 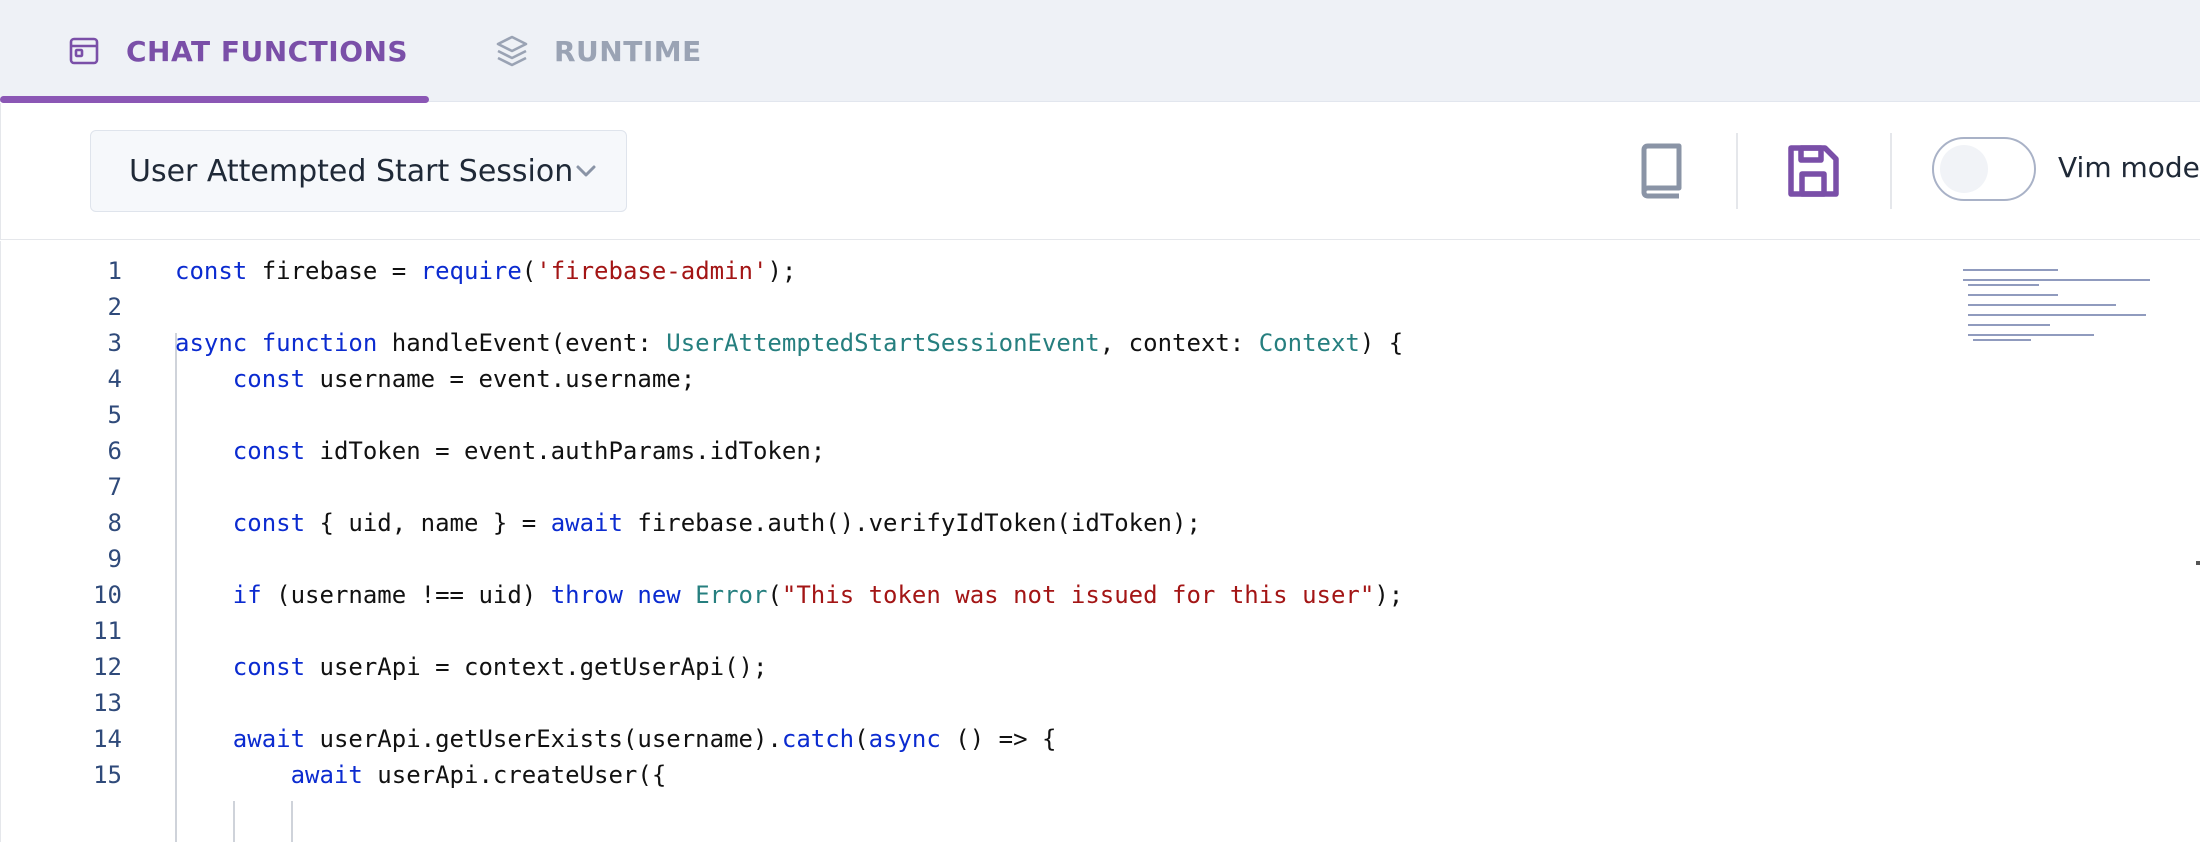 I want to click on line-number: 8, so click(x=114, y=523).